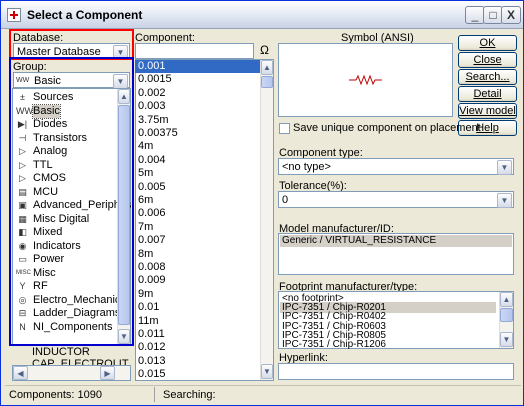 Image resolution: width=524 pixels, height=406 pixels. I want to click on tolerance-value: 0, so click(285, 200).